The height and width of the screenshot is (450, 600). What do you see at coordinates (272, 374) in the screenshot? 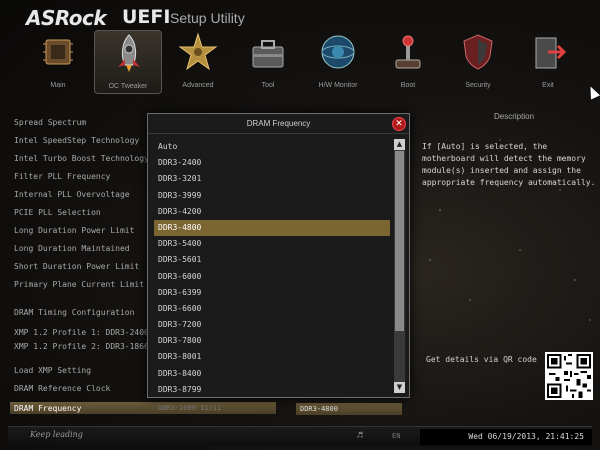
I see `option-ddr3-8400: DDR3-8400` at bounding box center [272, 374].